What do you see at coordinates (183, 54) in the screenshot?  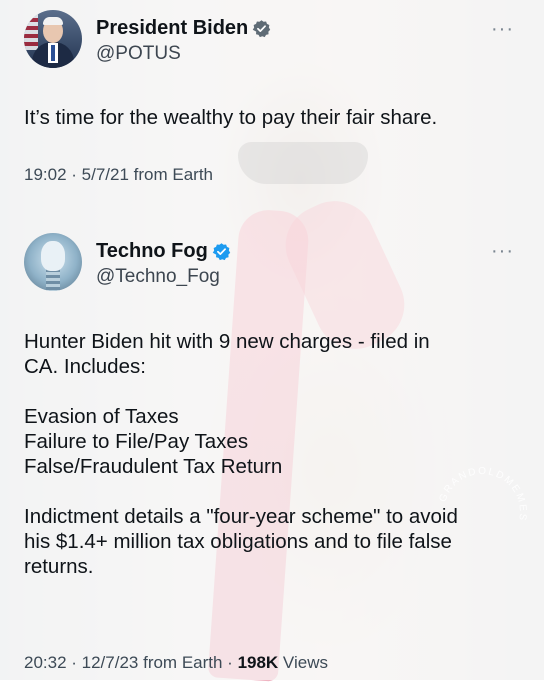 I see `user-handle: @POTUS` at bounding box center [183, 54].